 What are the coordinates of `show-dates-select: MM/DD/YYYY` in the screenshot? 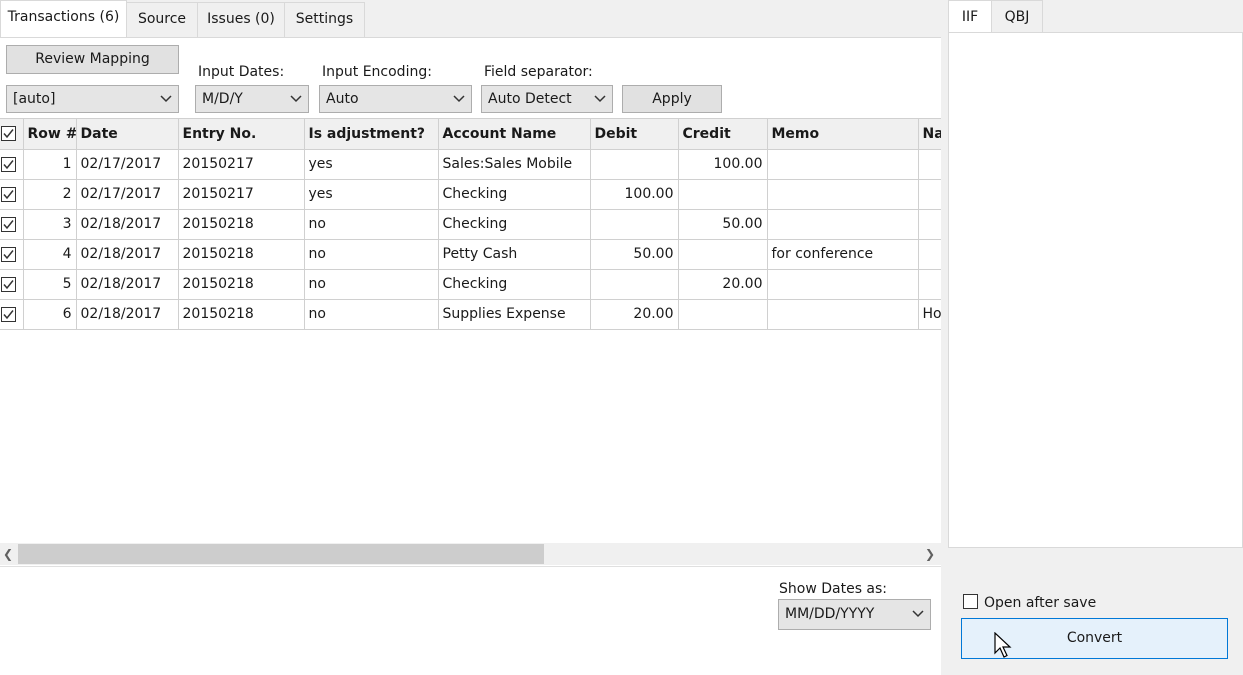 It's located at (854, 614).